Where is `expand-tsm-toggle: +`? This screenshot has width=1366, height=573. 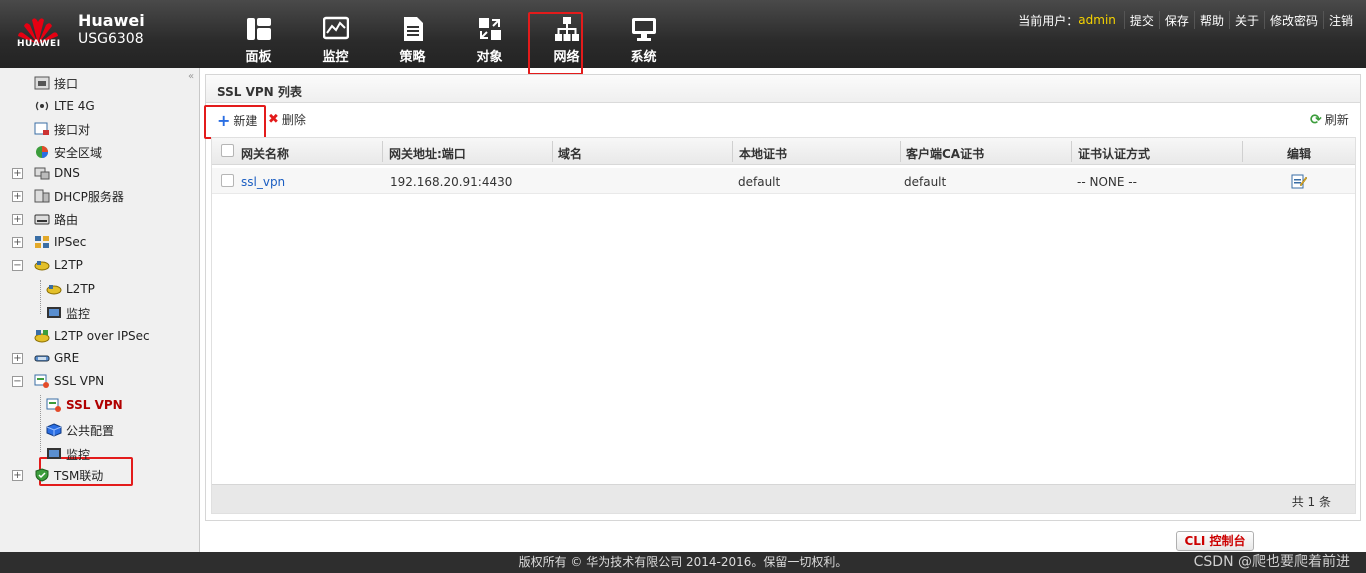
expand-tsm-toggle: + is located at coordinates (17, 475).